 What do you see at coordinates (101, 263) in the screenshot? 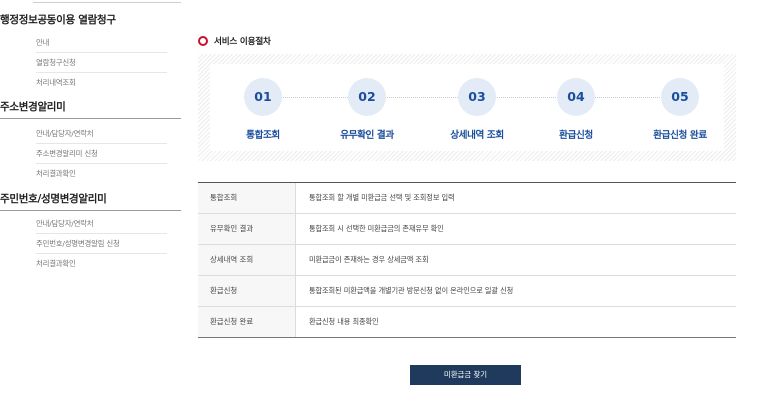
I see `sidebar-item-id-result: 처리결과확인` at bounding box center [101, 263].